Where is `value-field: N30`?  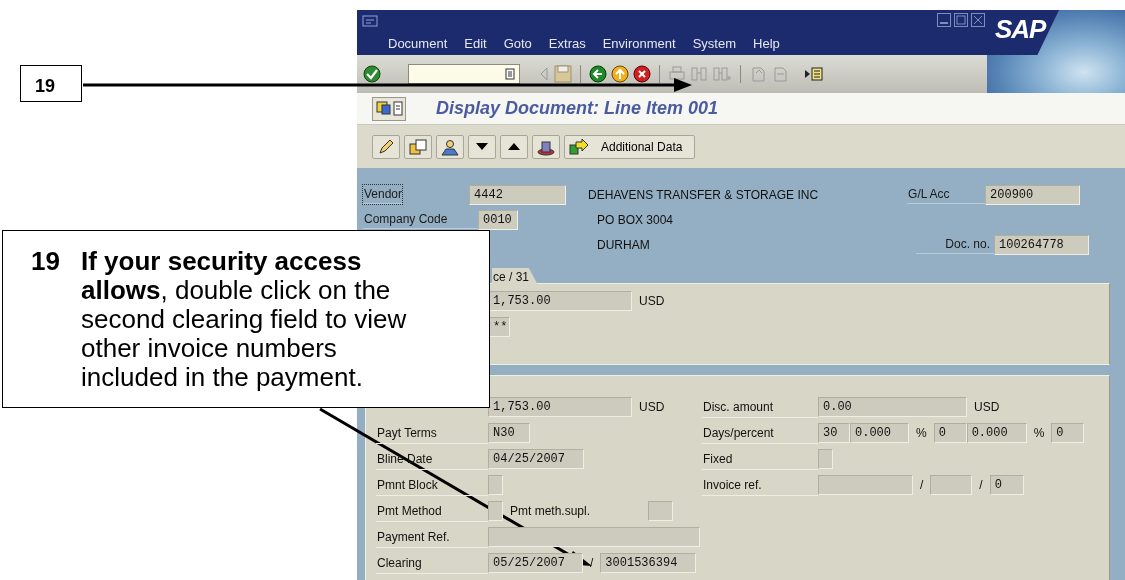 value-field: N30 is located at coordinates (509, 433).